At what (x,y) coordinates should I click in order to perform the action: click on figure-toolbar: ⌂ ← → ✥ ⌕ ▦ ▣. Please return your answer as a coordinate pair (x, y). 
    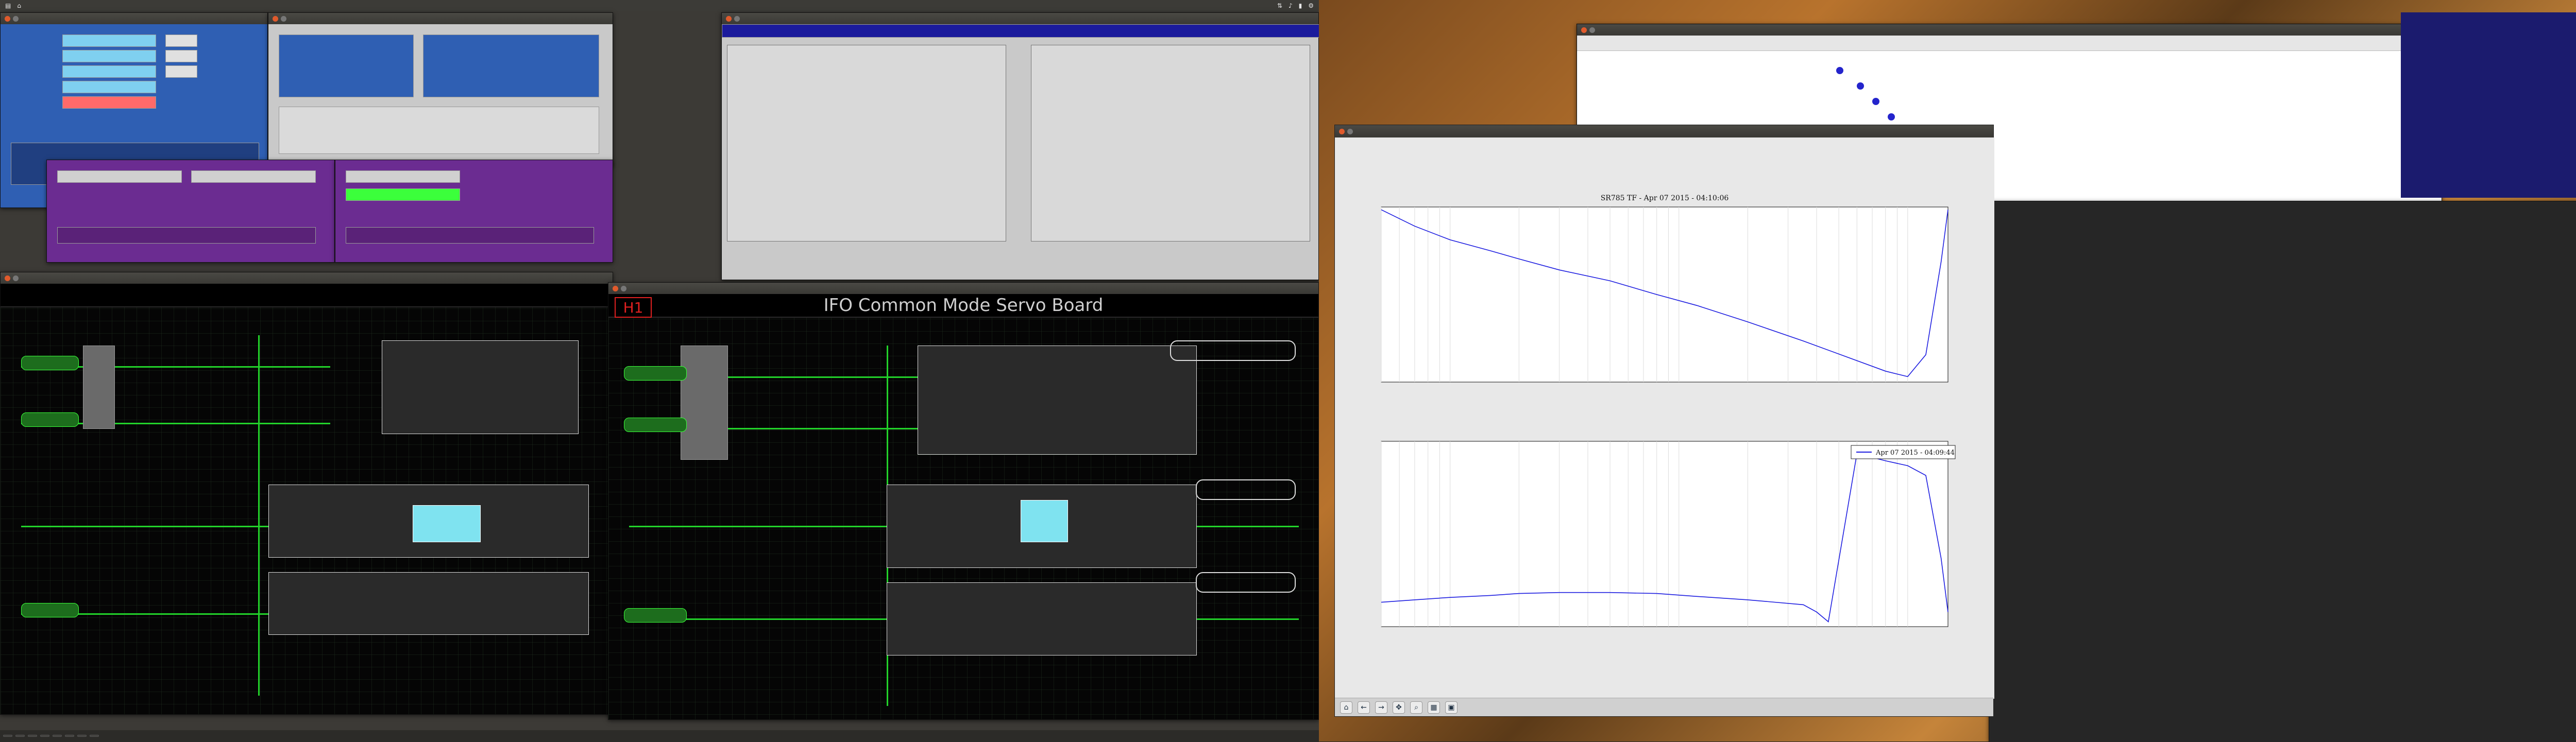
    Looking at the image, I should click on (1664, 707).